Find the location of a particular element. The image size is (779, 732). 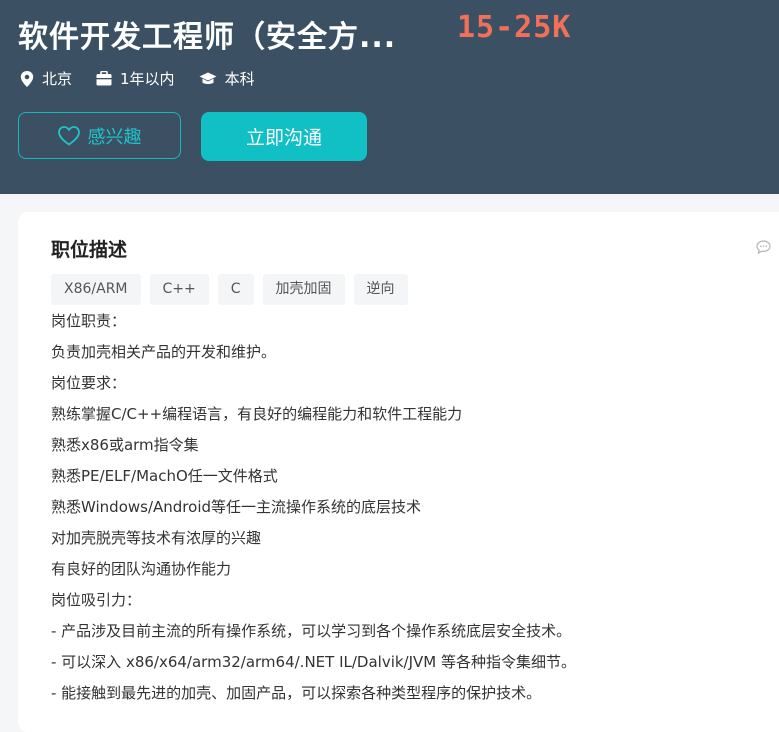

education: 本科 is located at coordinates (227, 78).